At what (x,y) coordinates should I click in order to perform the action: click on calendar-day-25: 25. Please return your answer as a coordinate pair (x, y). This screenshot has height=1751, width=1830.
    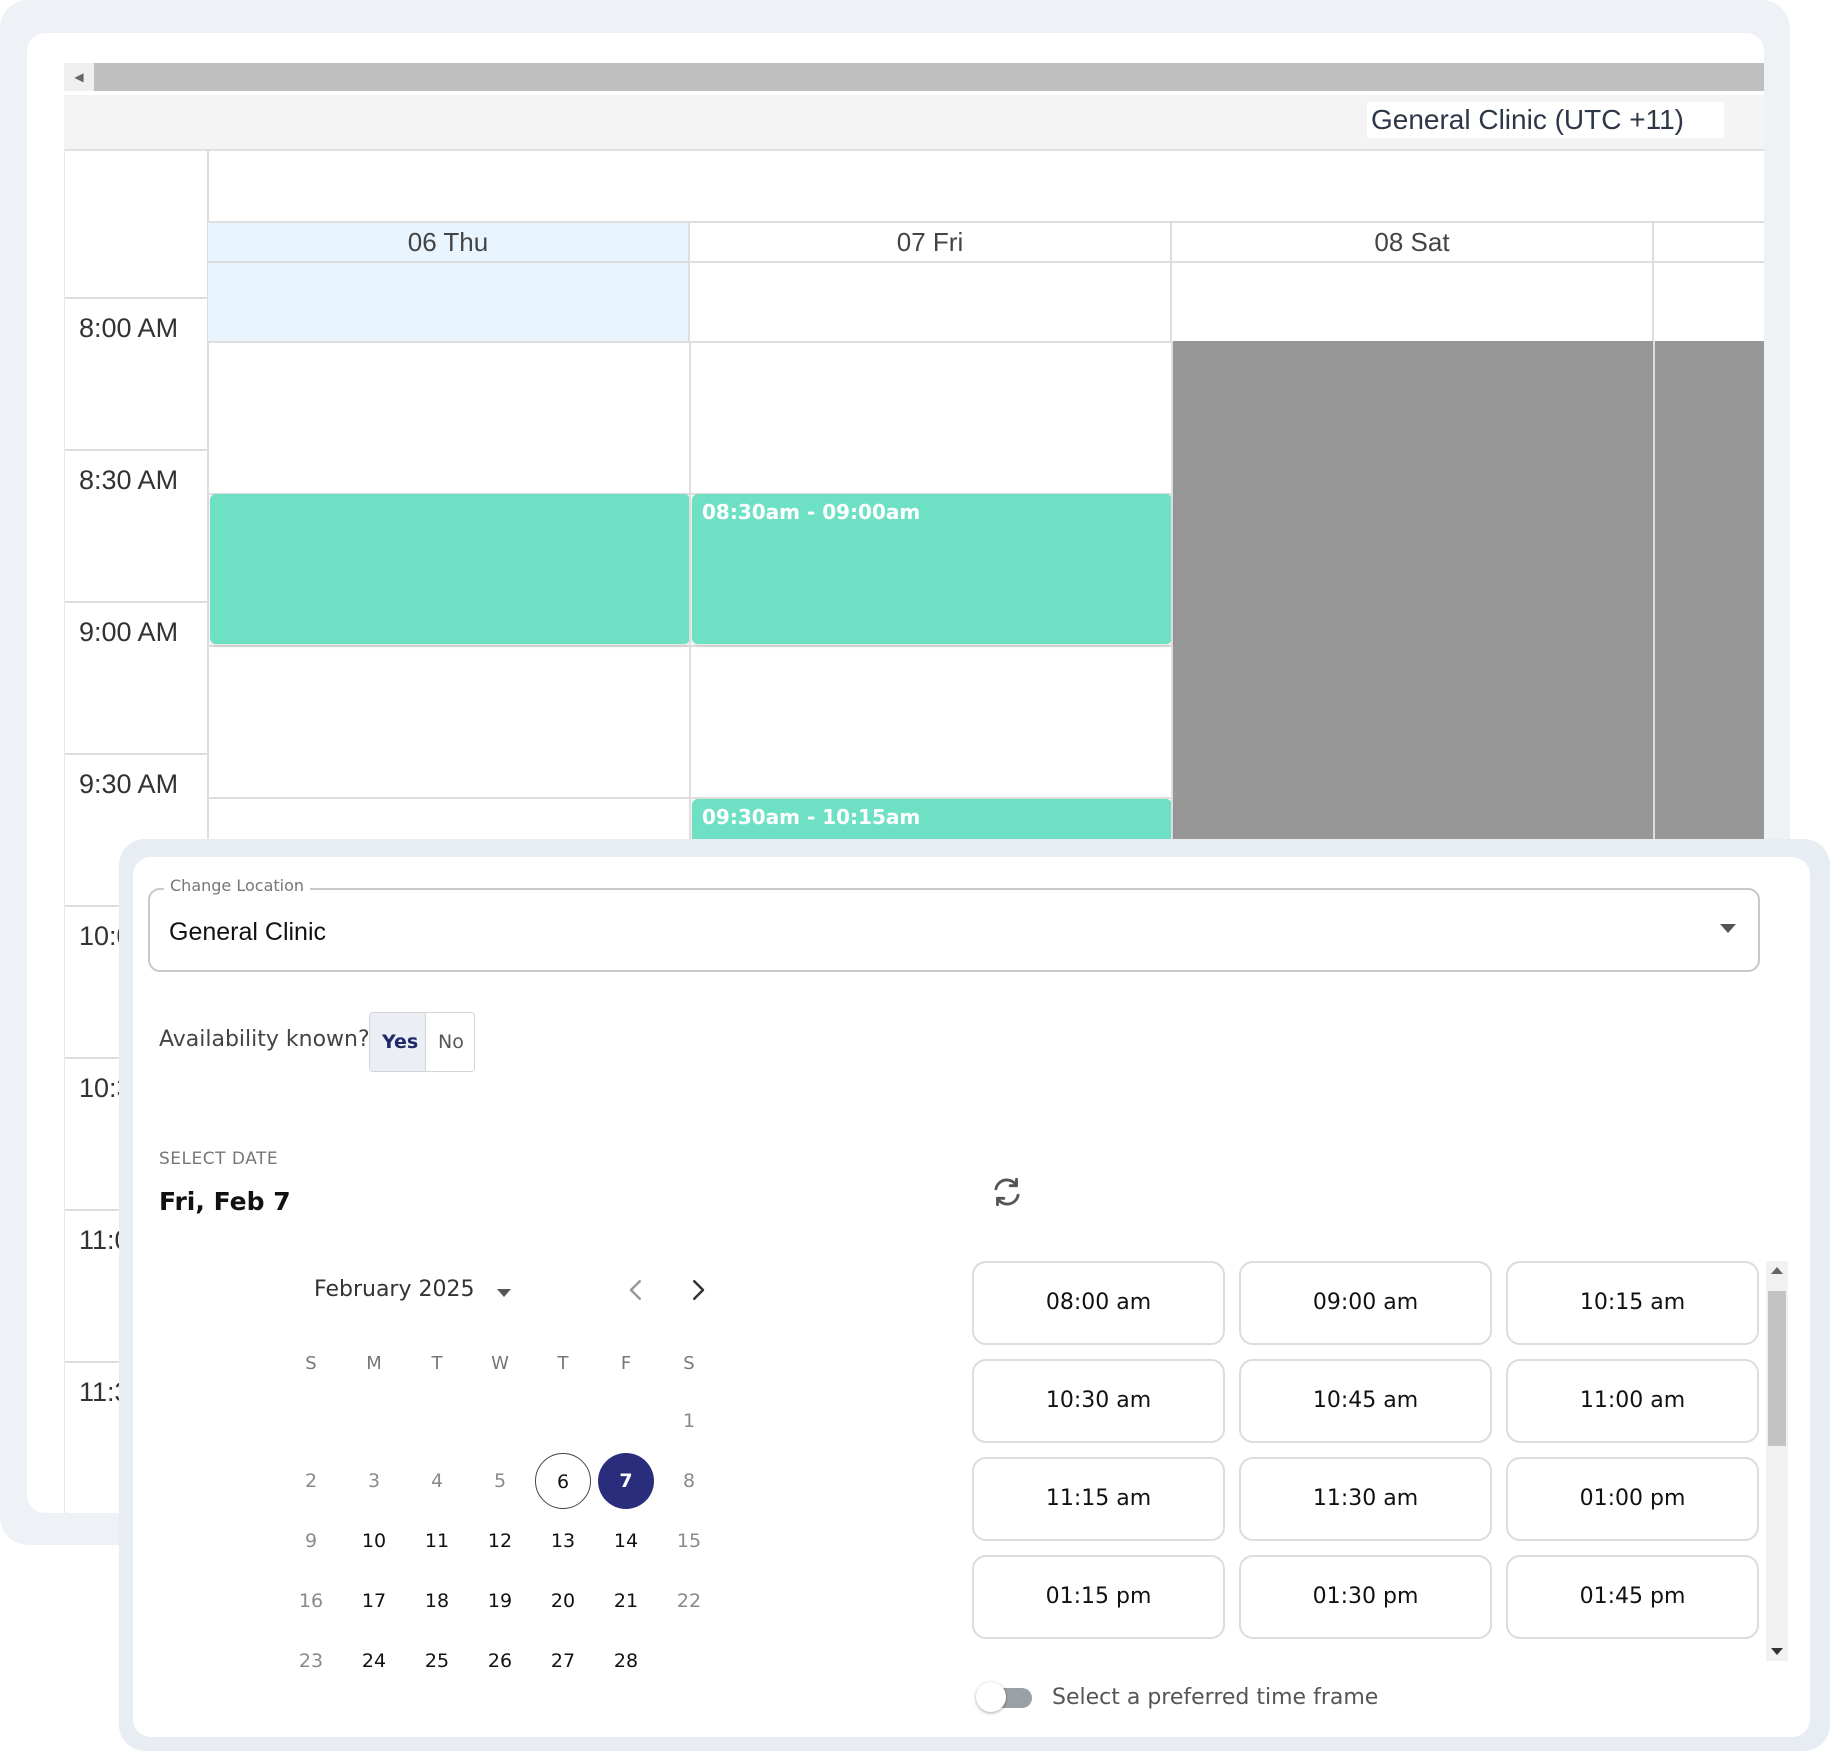
    Looking at the image, I should click on (437, 1661).